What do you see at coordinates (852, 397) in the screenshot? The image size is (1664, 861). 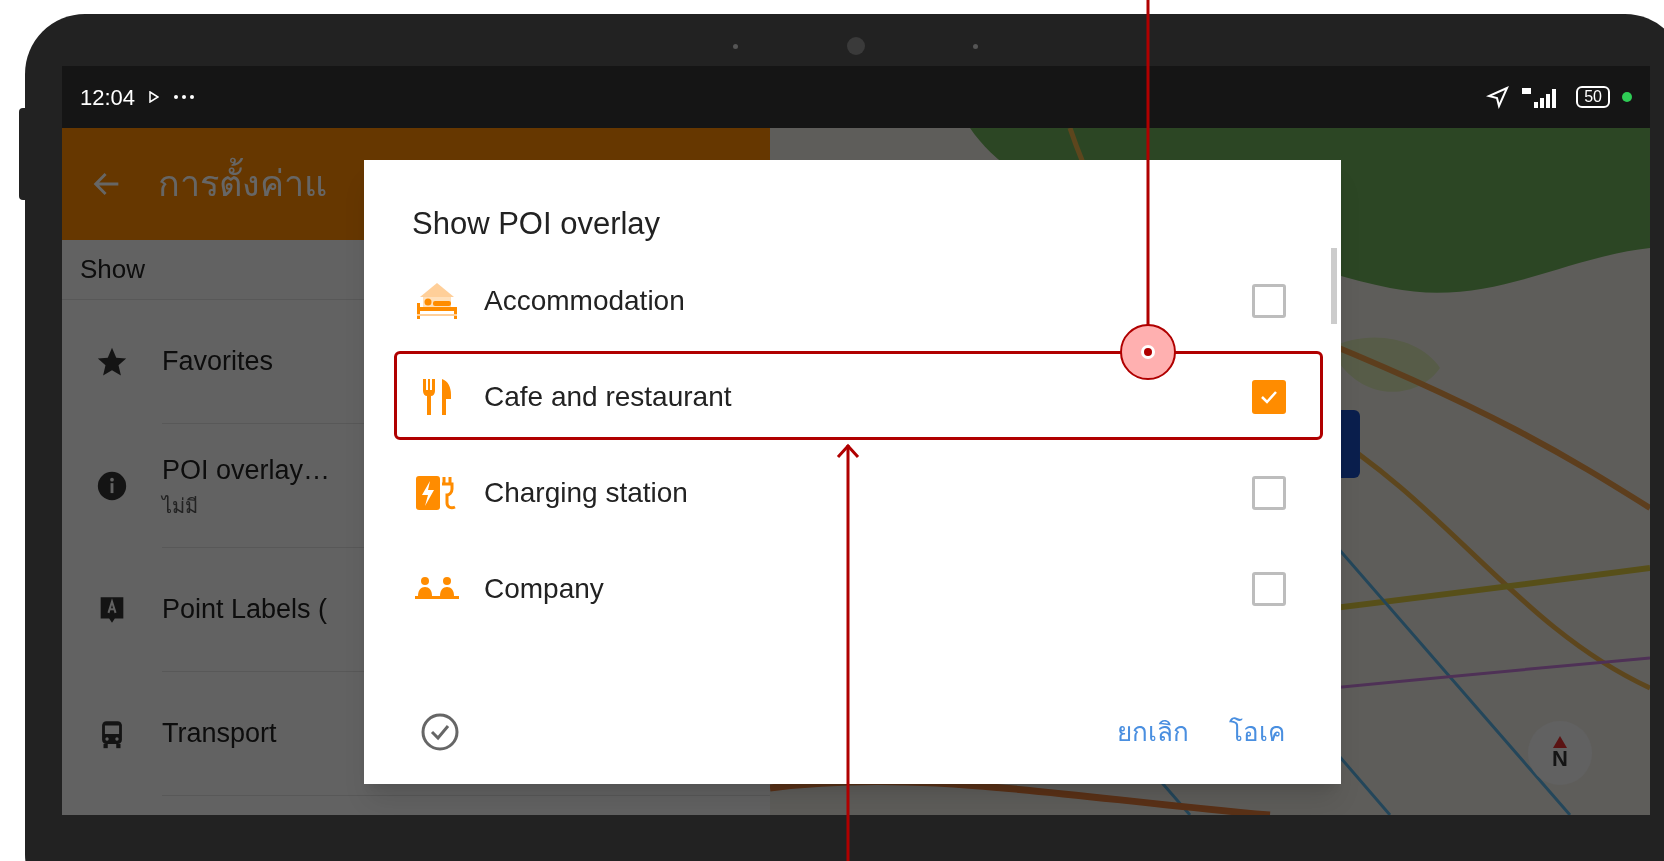 I see `poi-option: Cafe and restaurant` at bounding box center [852, 397].